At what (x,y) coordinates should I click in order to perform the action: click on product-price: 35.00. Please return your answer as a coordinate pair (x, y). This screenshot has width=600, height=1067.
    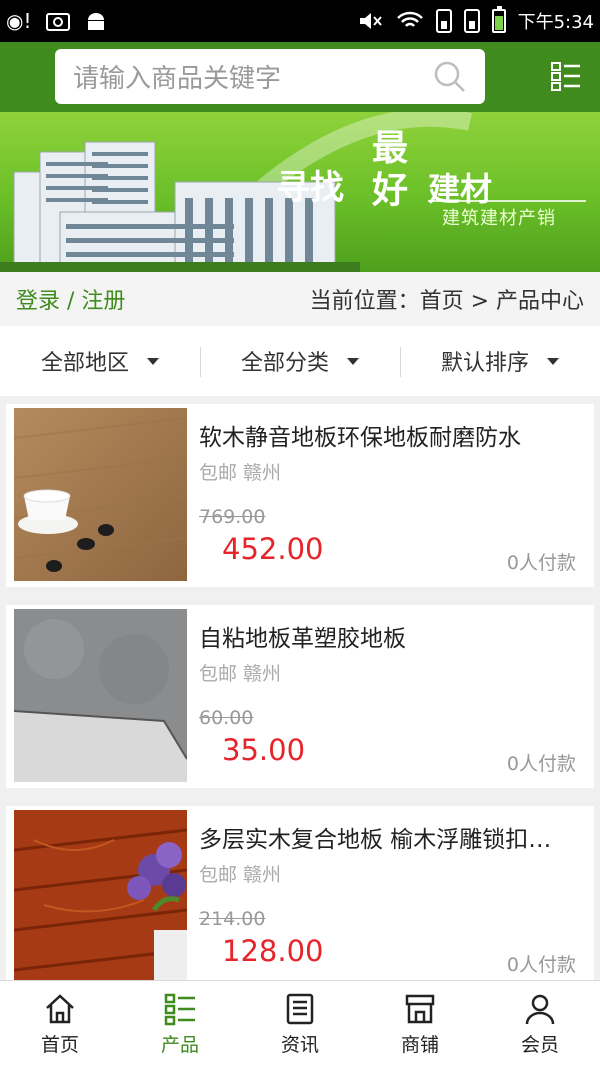
    Looking at the image, I should click on (264, 750).